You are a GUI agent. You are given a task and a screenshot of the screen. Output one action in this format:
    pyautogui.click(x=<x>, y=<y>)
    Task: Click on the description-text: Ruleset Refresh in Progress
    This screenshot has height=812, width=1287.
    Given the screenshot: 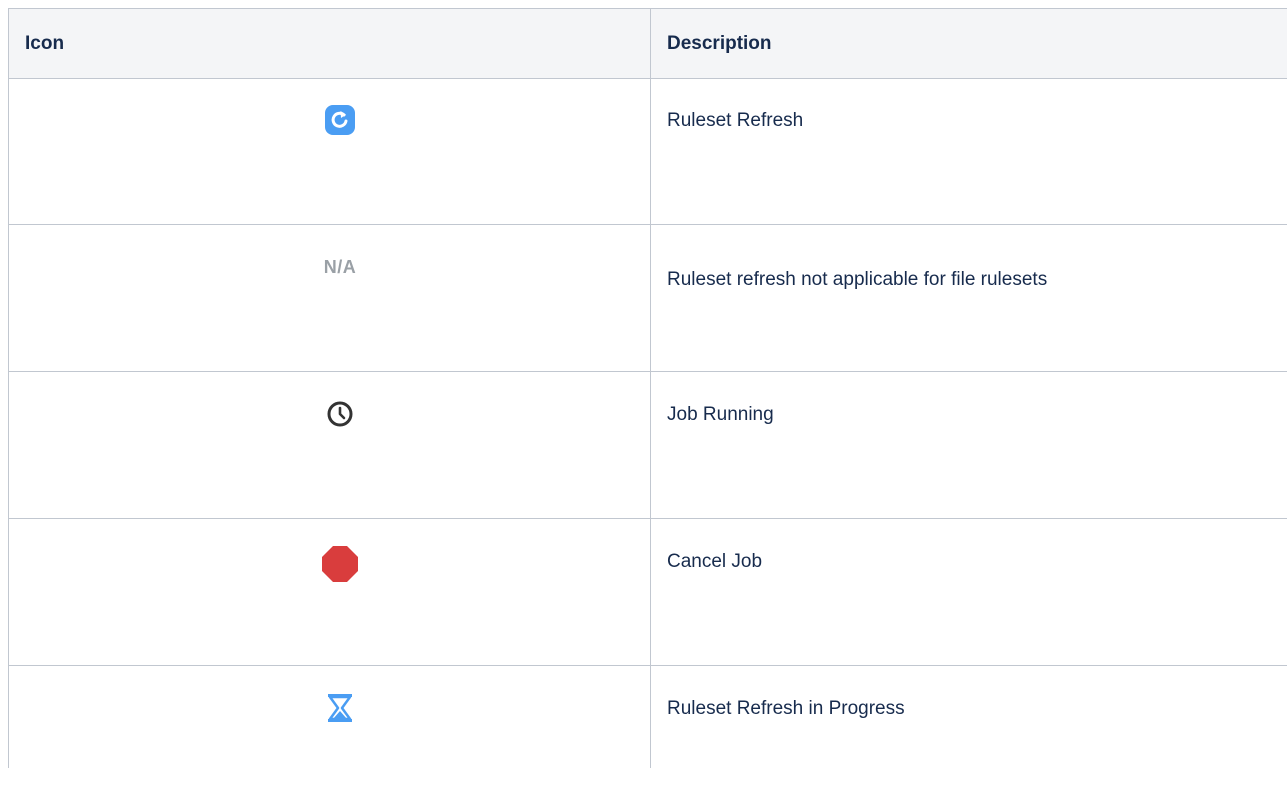 What is the action you would take?
    pyautogui.click(x=786, y=708)
    